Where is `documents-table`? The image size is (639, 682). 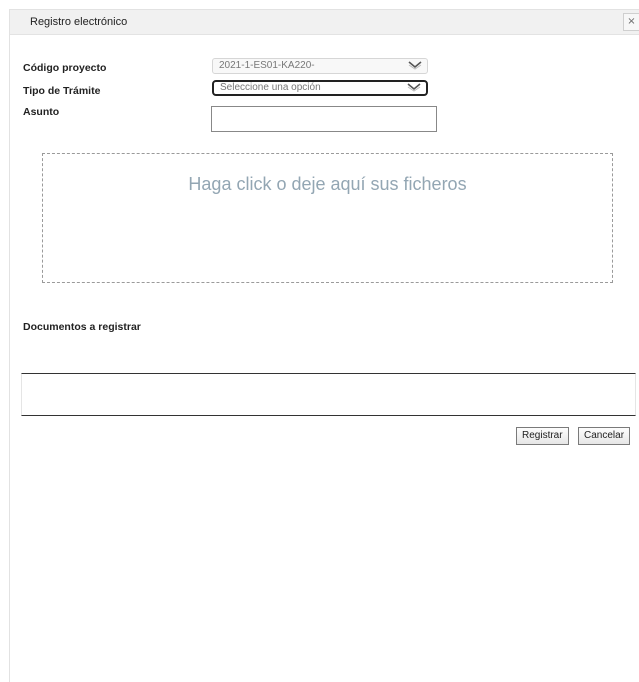 documents-table is located at coordinates (328, 394).